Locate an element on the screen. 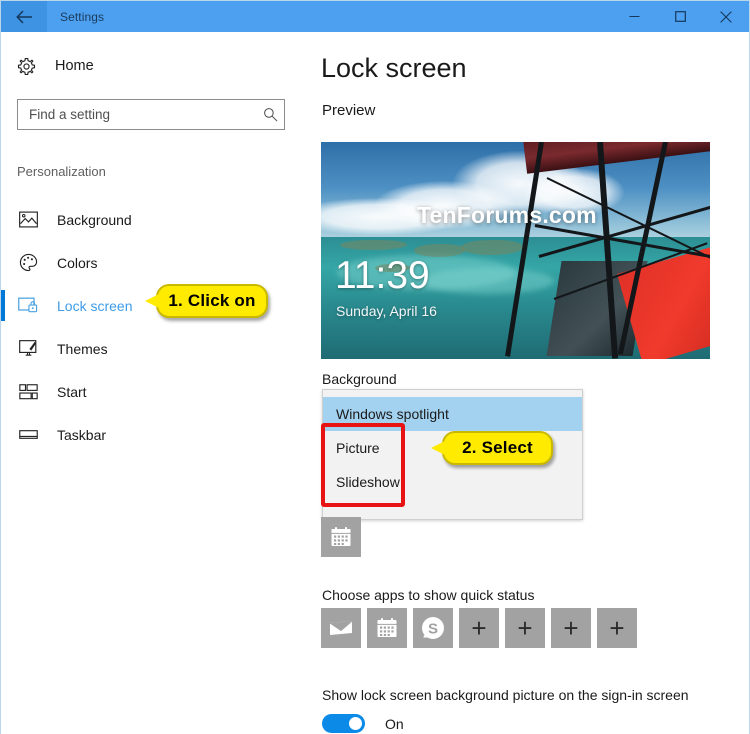  detailed-status-tile is located at coordinates (341, 537).